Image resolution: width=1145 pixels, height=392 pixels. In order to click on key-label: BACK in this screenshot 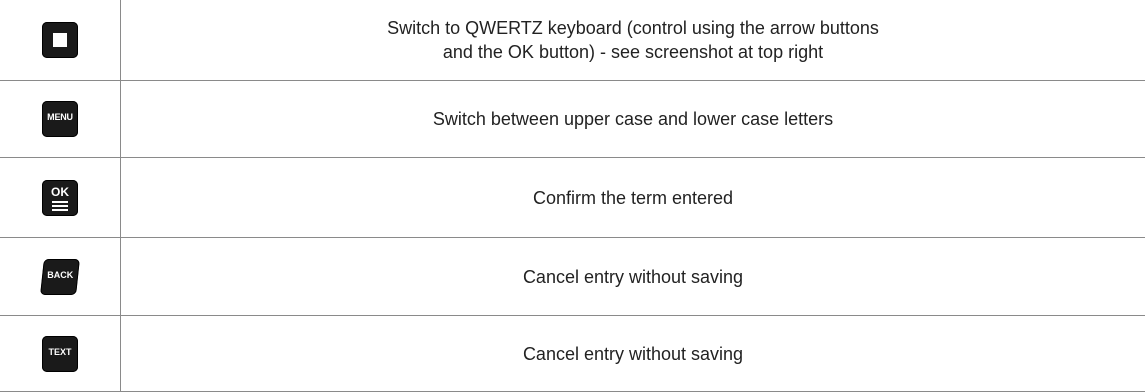, I will do `click(60, 274)`.